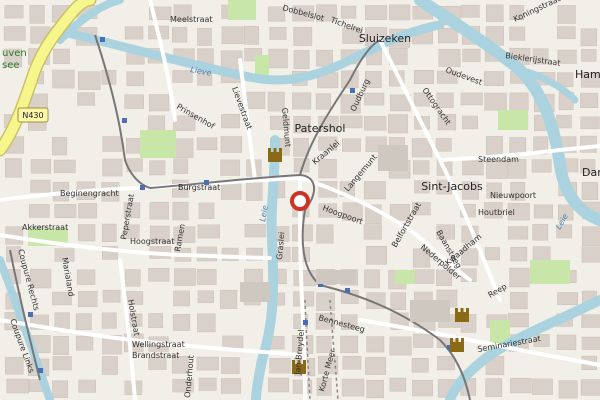  What do you see at coordinates (462, 315) in the screenshot?
I see `castle-icon` at bounding box center [462, 315].